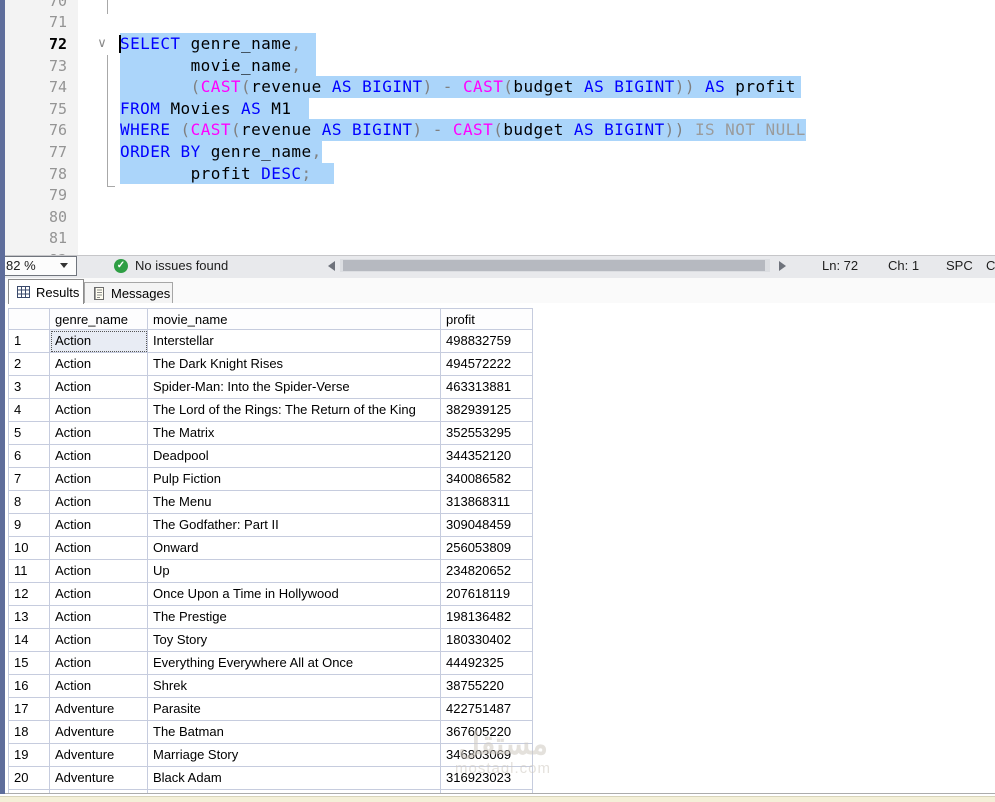 This screenshot has width=995, height=802. What do you see at coordinates (29, 594) in the screenshot?
I see `grid-row-number: 12` at bounding box center [29, 594].